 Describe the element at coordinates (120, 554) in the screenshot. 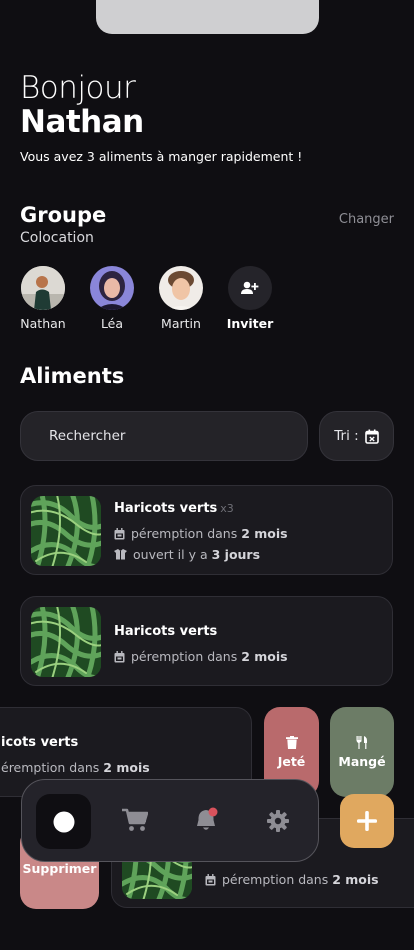

I see `open-box-icon` at that location.